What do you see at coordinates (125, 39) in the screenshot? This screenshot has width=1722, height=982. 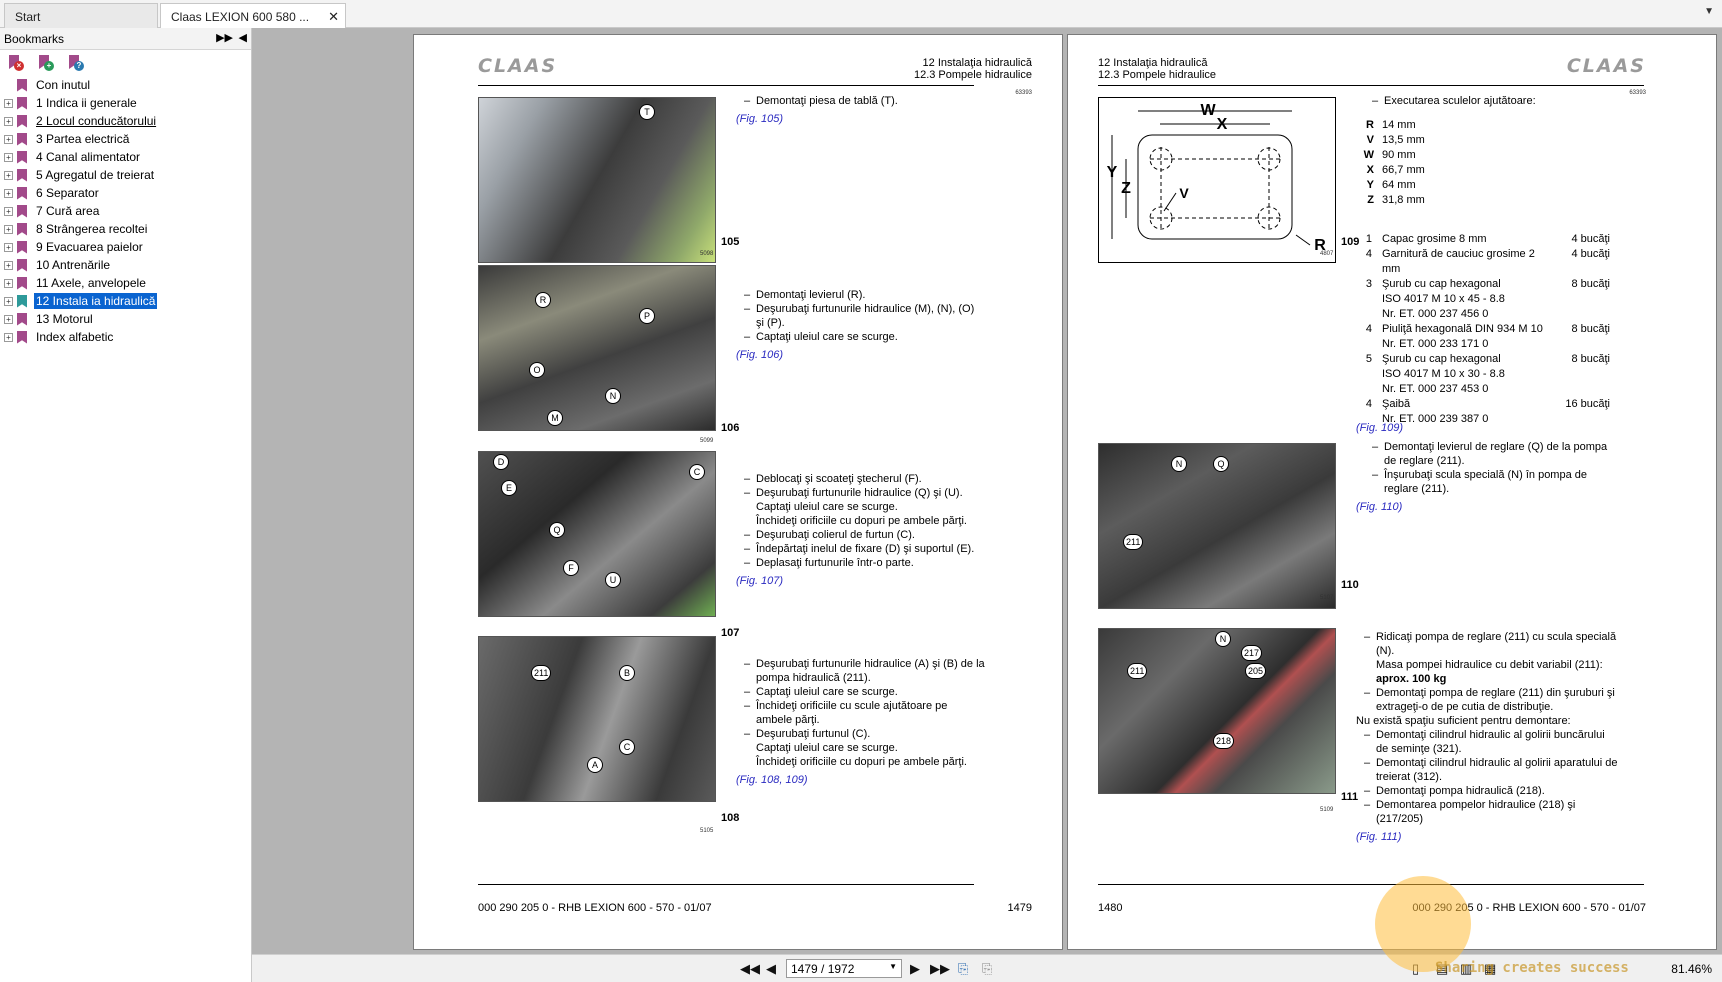 I see `bookmarks-header: Bookmarks ▶▶ ◀` at bounding box center [125, 39].